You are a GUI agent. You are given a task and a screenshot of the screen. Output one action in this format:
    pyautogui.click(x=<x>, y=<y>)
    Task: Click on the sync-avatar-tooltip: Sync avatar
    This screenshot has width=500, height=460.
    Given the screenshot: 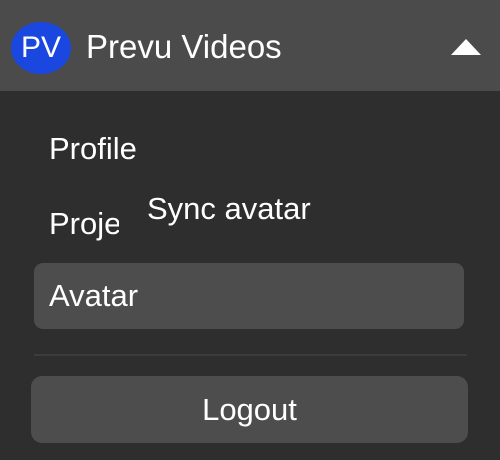 What is the action you would take?
    pyautogui.click(x=231, y=209)
    